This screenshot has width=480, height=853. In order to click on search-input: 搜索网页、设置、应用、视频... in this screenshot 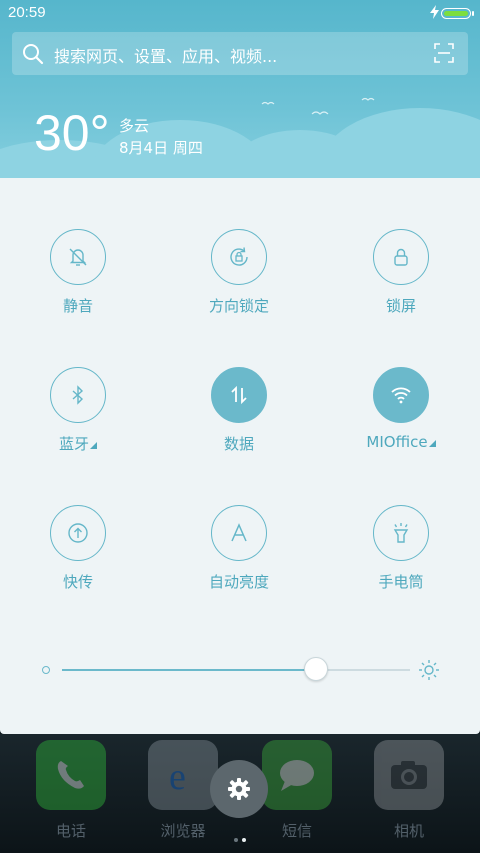, I will do `click(165, 55)`.